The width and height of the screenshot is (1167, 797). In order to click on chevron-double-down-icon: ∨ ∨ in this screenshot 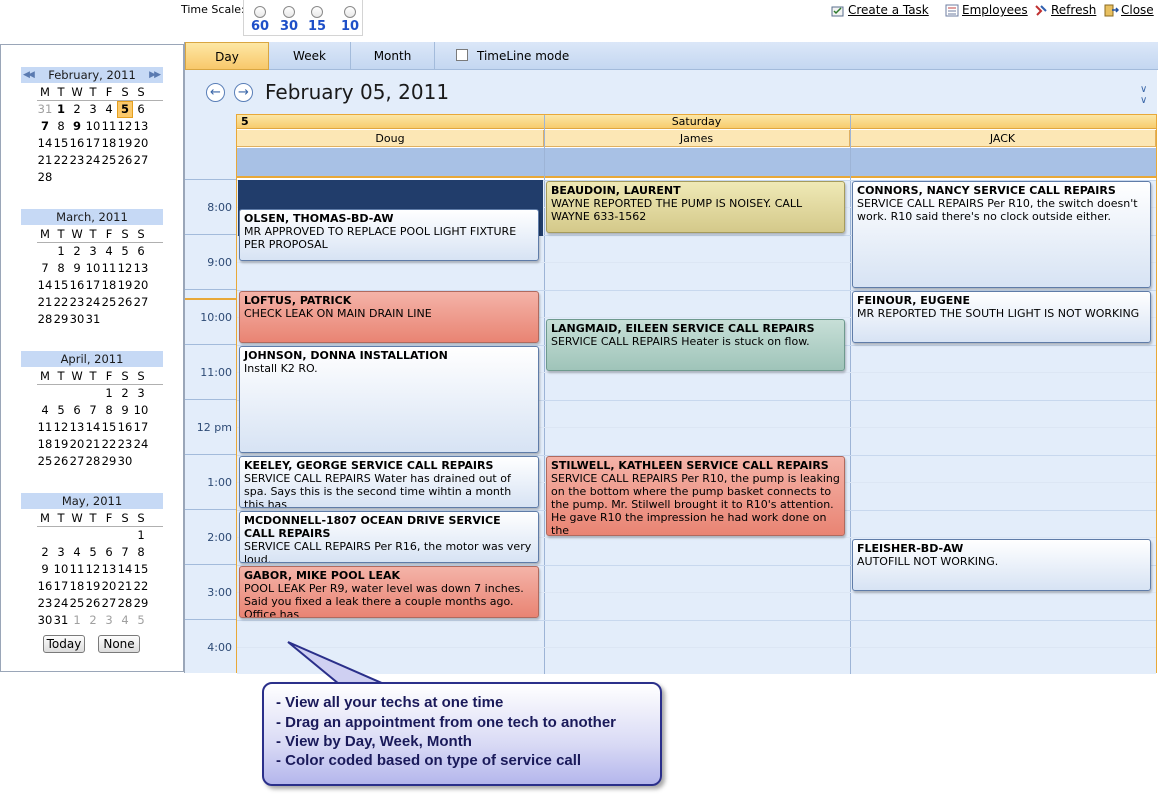, I will do `click(1143, 95)`.